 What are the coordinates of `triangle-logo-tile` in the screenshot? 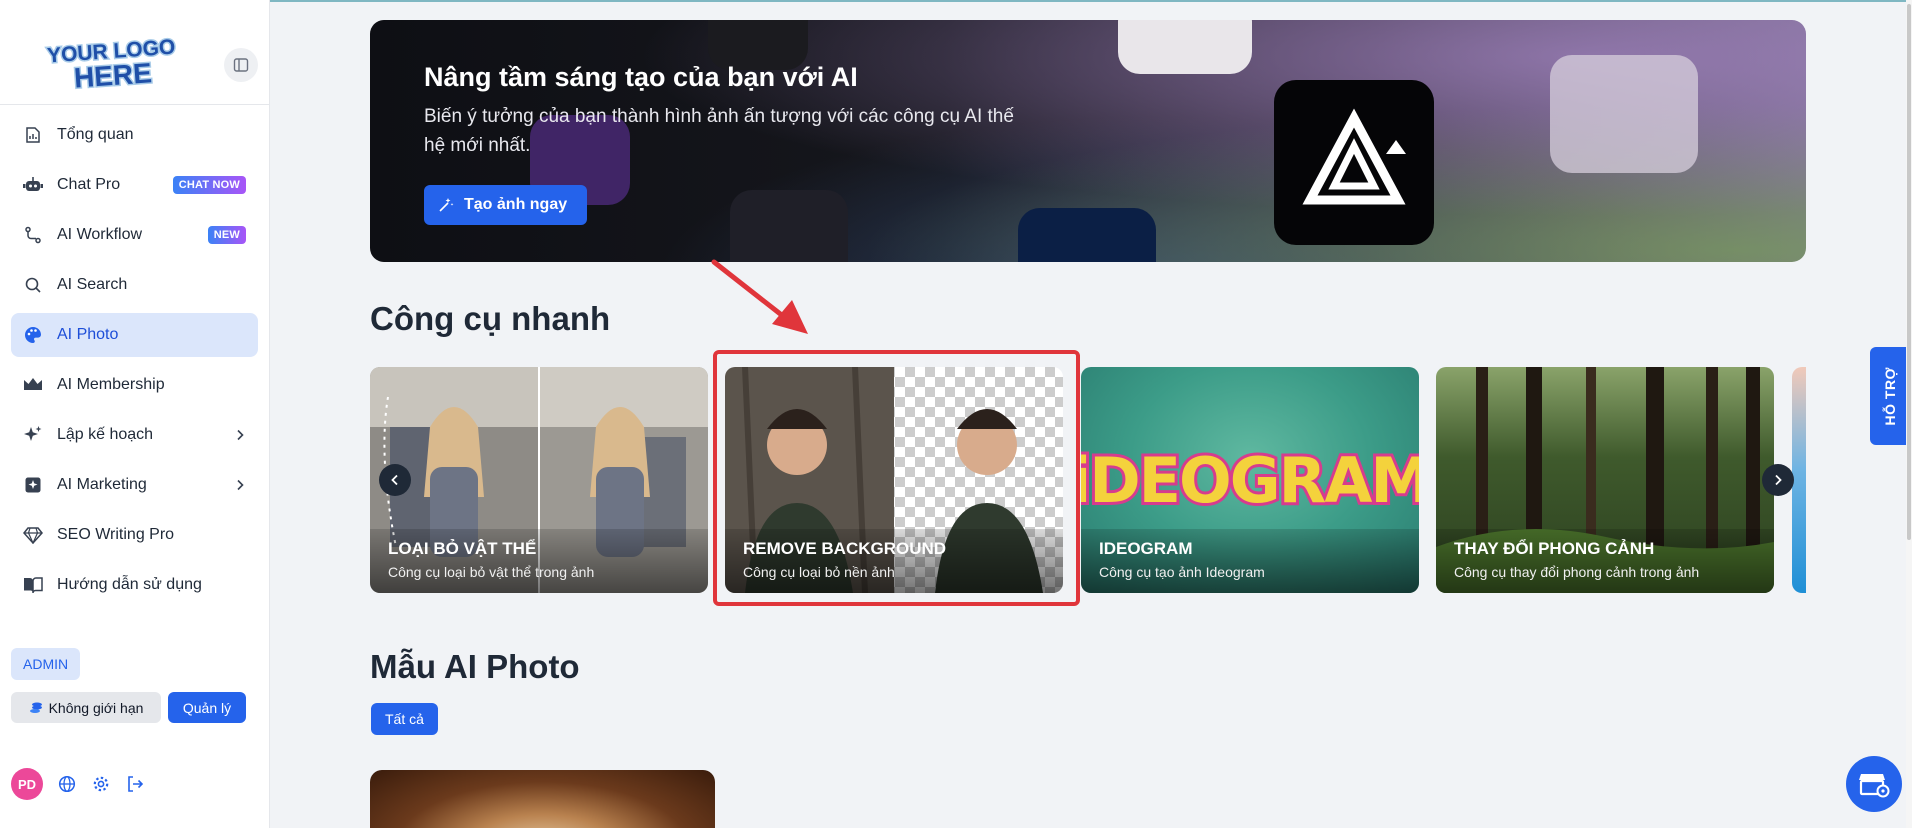 It's located at (1354, 162).